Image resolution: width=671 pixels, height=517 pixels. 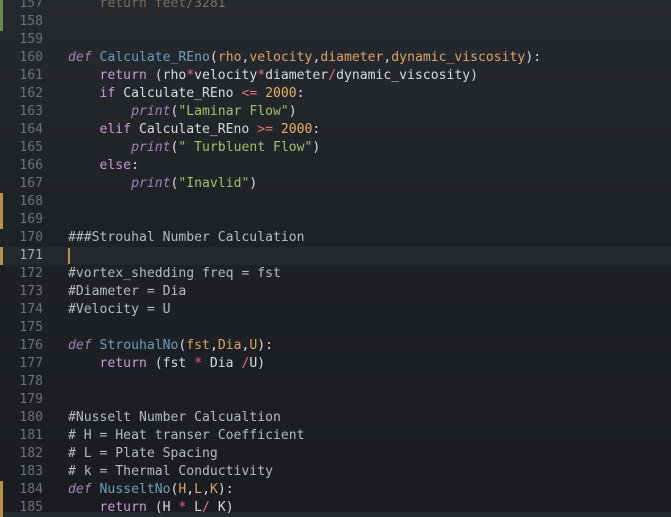 I want to click on code-line-172: 172 #vortex_shedding freq = fst, so click(x=335, y=274).